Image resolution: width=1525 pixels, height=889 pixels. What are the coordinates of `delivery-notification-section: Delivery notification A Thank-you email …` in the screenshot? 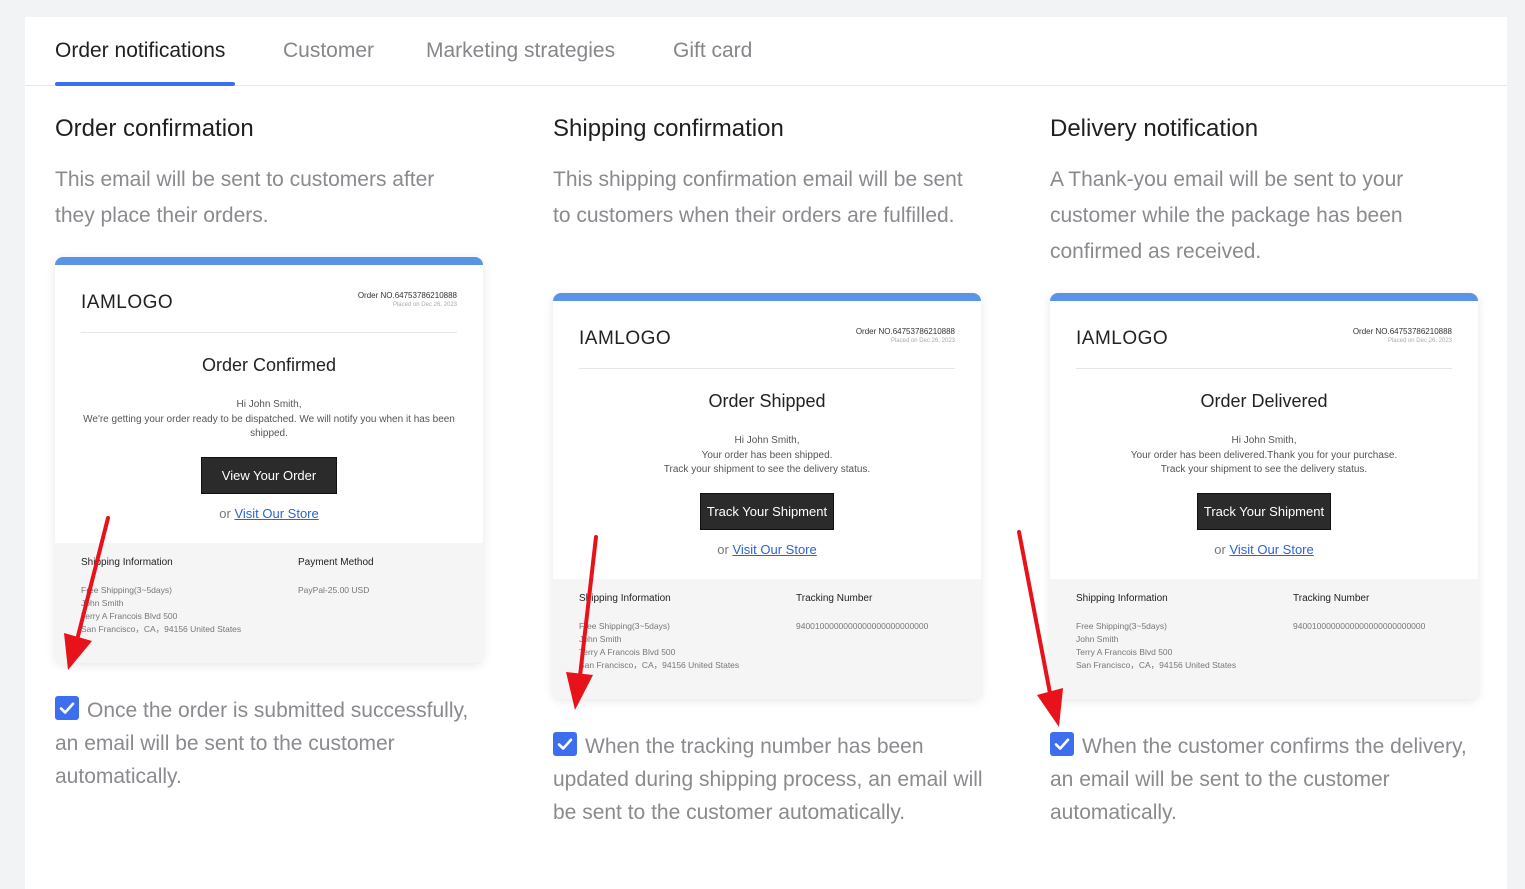 It's located at (1265, 191).